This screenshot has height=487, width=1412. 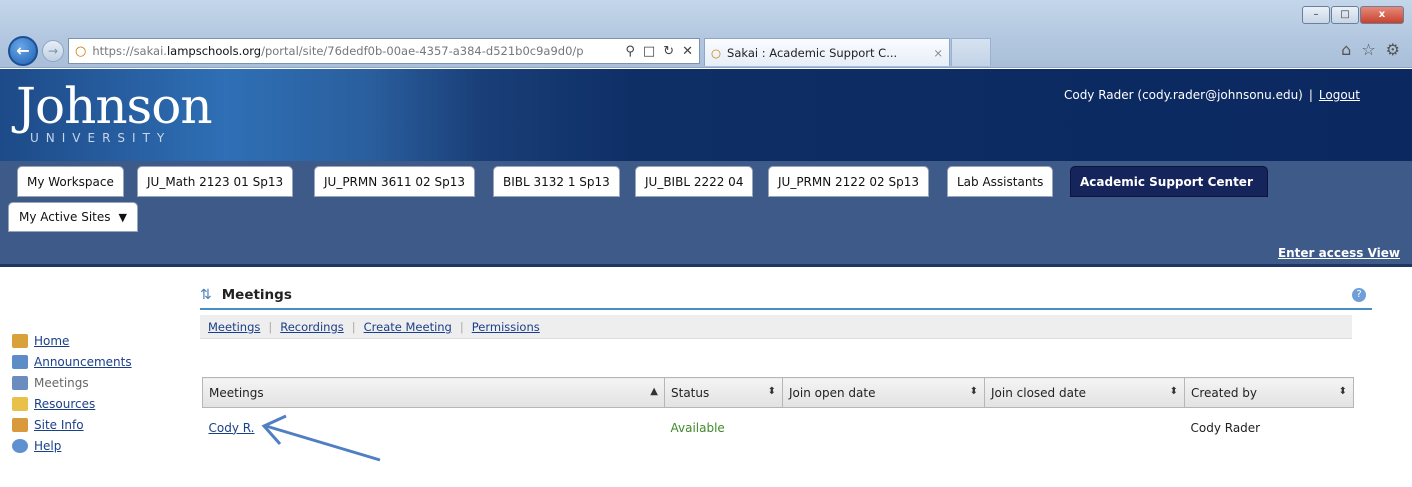 I want to click on university-logo: Johnson UNIVERSITY, so click(x=114, y=110).